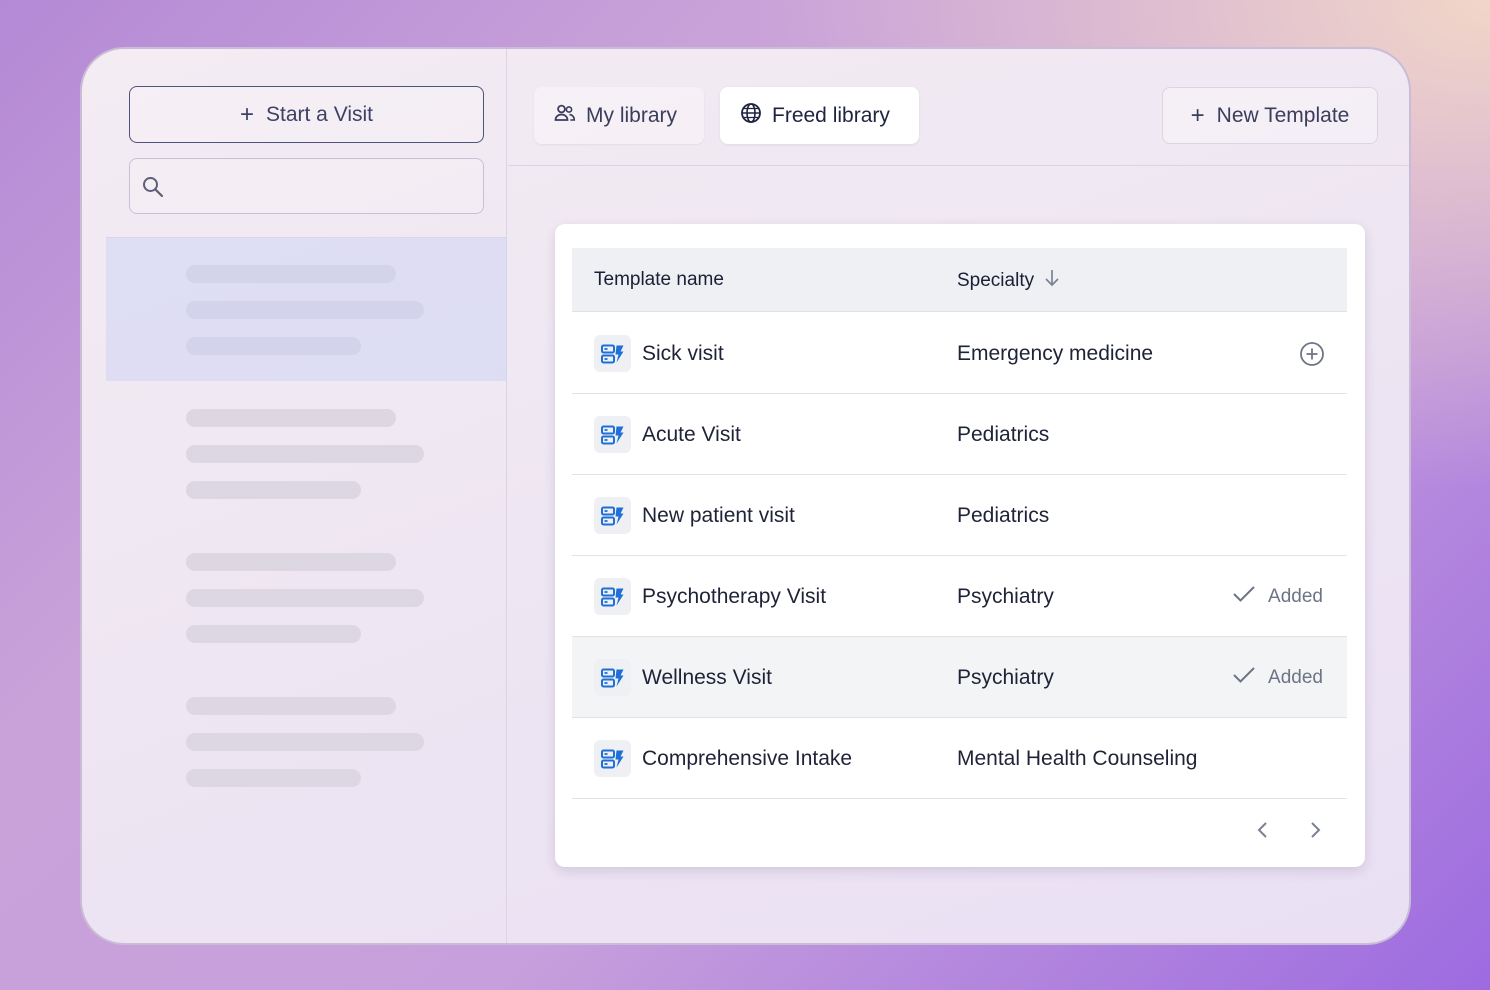  I want to click on tab-my-library: My library, so click(619, 115).